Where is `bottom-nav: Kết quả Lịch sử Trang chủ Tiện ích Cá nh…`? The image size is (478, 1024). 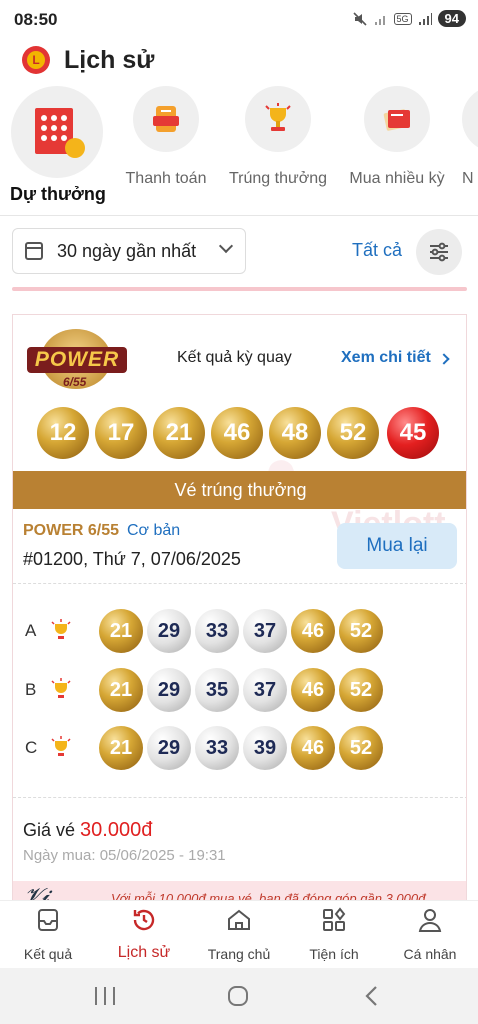 bottom-nav: Kết quả Lịch sử Trang chủ Tiện ích Cá nh… is located at coordinates (239, 934).